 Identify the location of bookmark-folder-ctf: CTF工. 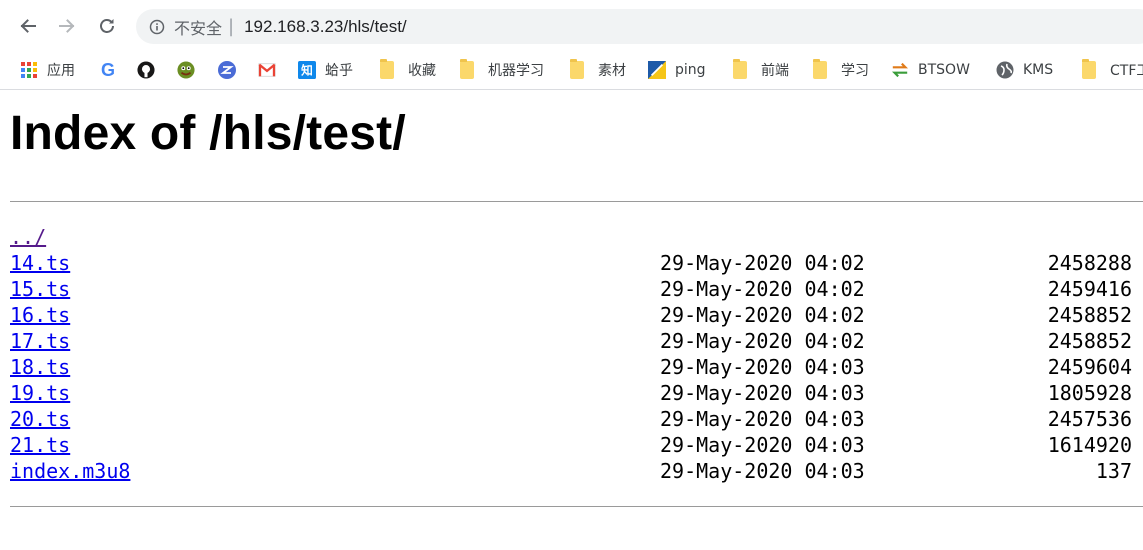
(1112, 70).